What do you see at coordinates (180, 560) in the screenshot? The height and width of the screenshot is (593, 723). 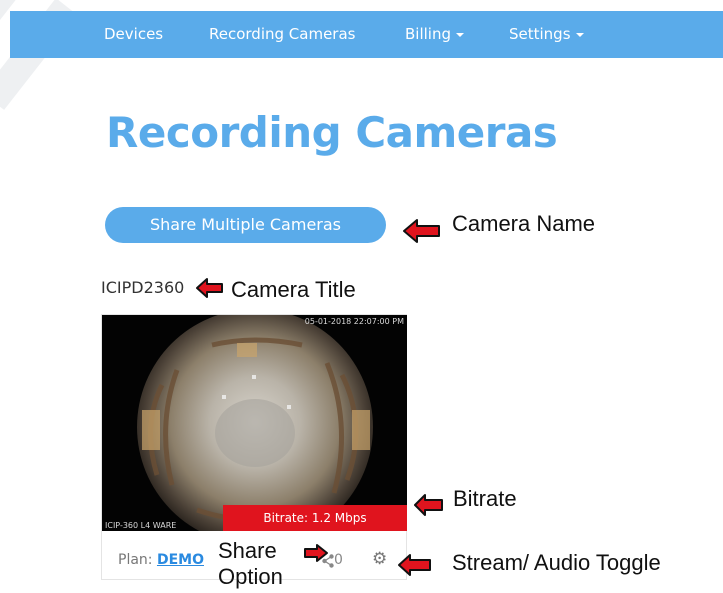 I see `plan-link: DEMO` at bounding box center [180, 560].